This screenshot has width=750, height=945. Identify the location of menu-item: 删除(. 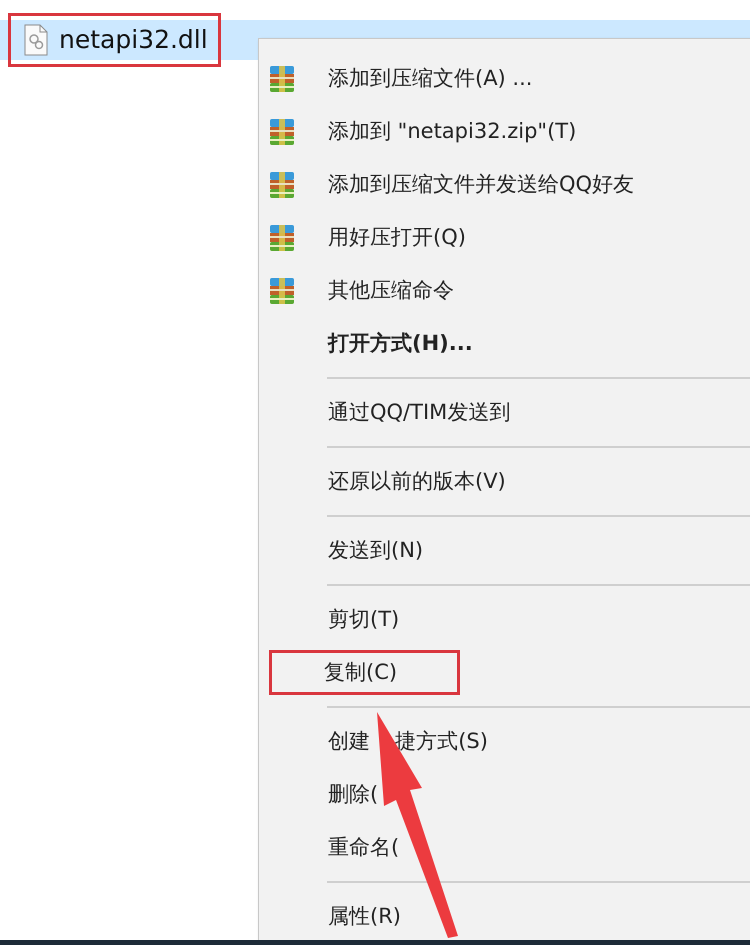
(353, 795).